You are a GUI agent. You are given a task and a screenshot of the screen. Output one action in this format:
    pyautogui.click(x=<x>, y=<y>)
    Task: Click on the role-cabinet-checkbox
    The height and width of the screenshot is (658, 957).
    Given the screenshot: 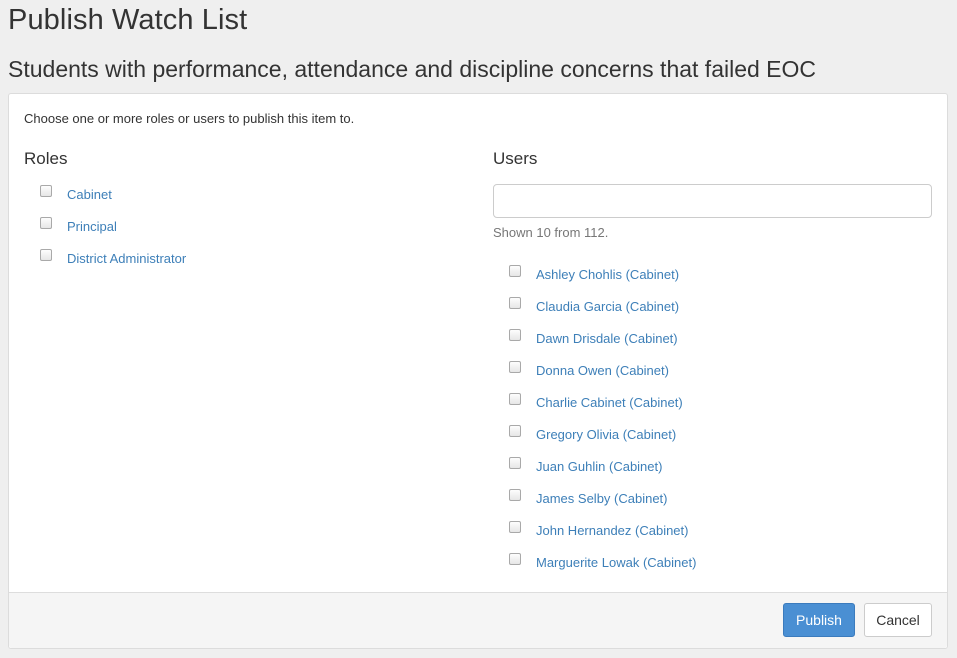 What is the action you would take?
    pyautogui.click(x=46, y=191)
    